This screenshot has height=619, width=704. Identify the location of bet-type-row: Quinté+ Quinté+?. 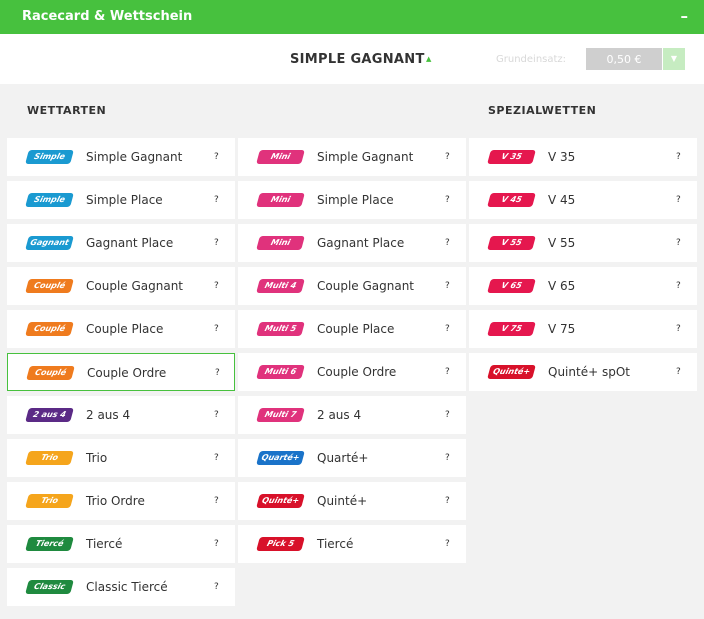
(352, 501).